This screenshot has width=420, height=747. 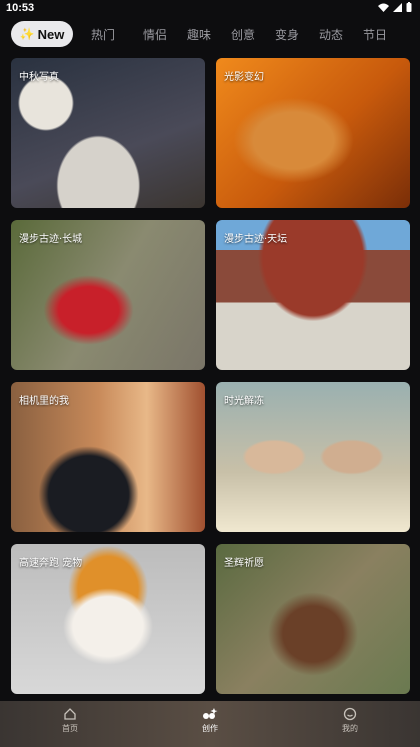 I want to click on template-card-in-the-camera: 相机里的我, so click(x=108, y=457).